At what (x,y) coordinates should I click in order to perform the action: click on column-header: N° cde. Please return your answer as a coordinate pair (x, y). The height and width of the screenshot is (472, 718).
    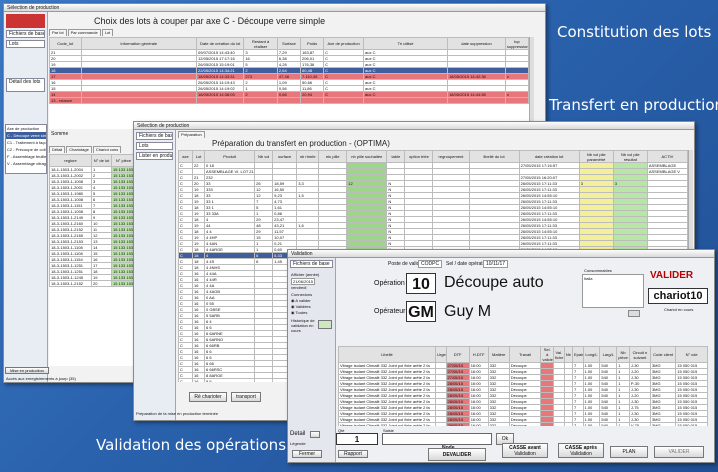
    Looking at the image, I should click on (691, 354).